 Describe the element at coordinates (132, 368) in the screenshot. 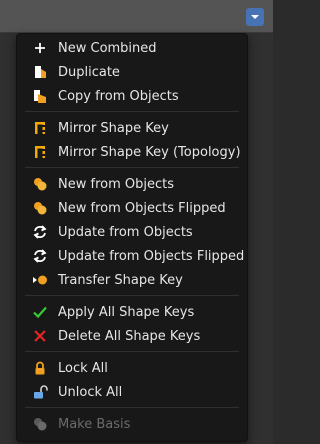

I see `menu-item-lock-all: Lock All` at that location.